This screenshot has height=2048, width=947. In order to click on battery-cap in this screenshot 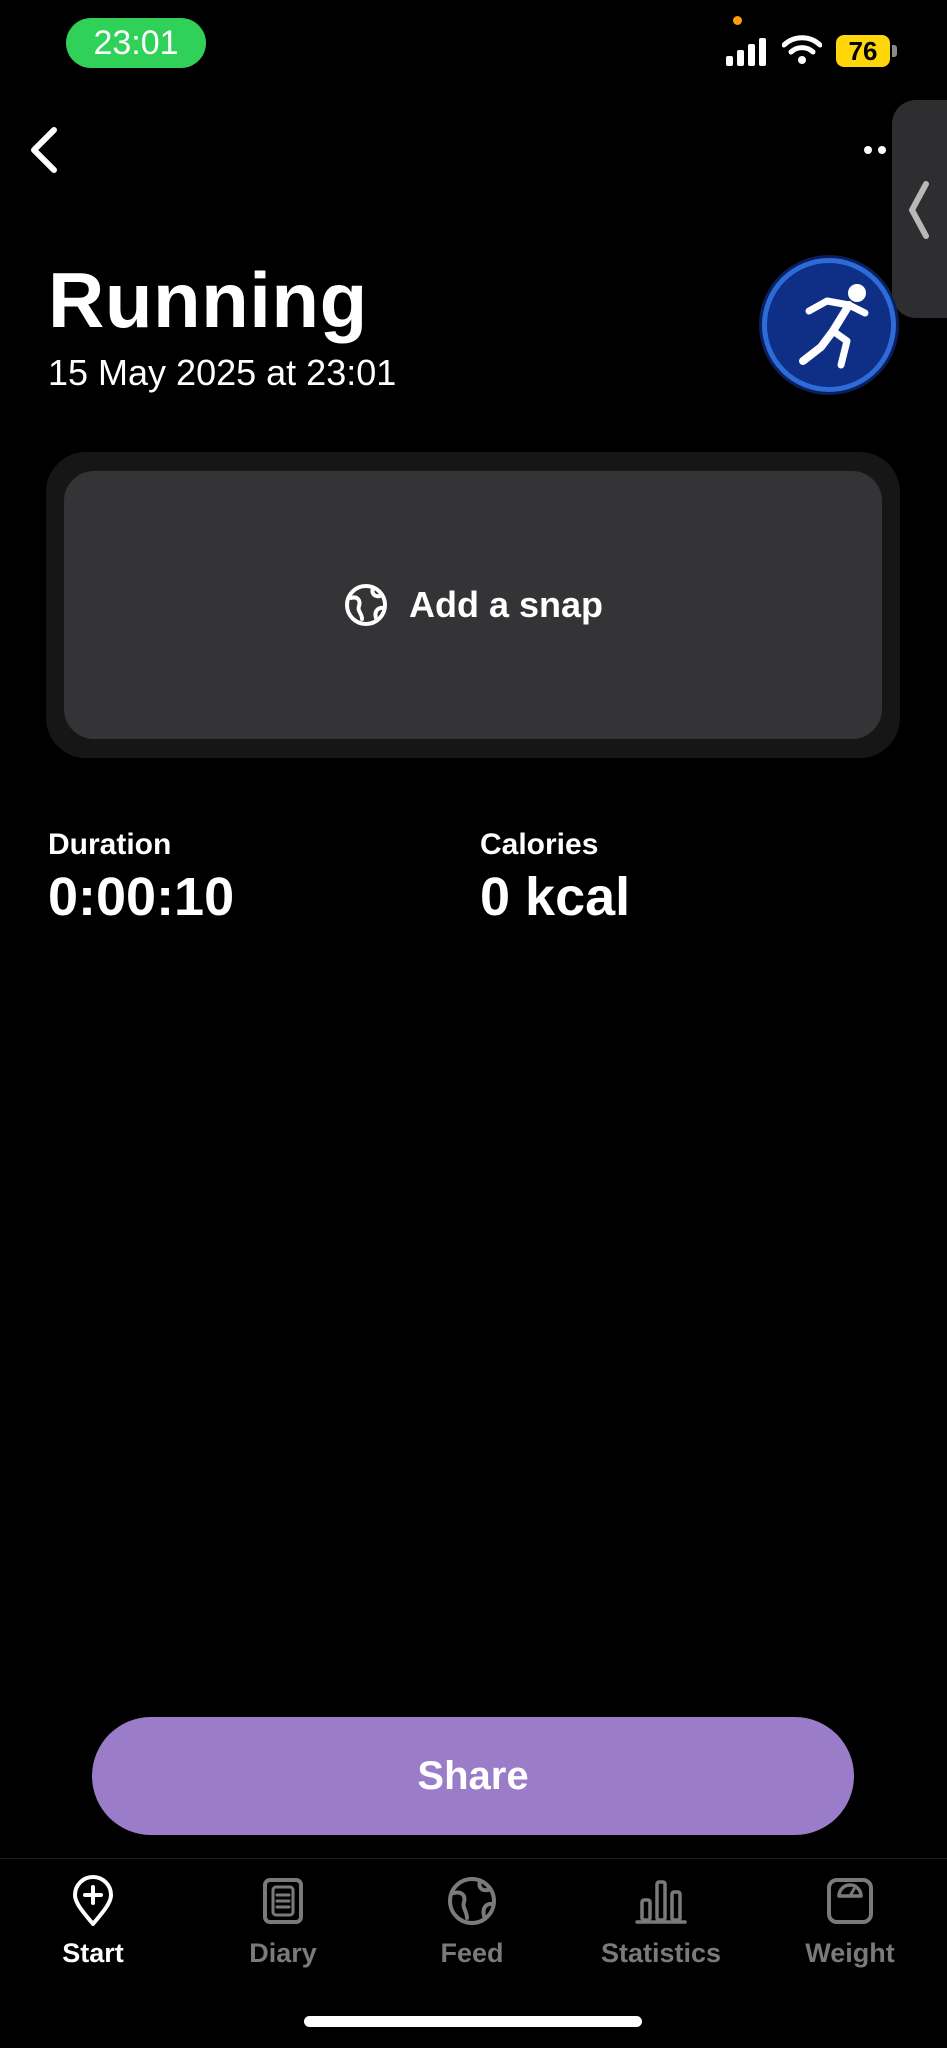, I will do `click(894, 51)`.